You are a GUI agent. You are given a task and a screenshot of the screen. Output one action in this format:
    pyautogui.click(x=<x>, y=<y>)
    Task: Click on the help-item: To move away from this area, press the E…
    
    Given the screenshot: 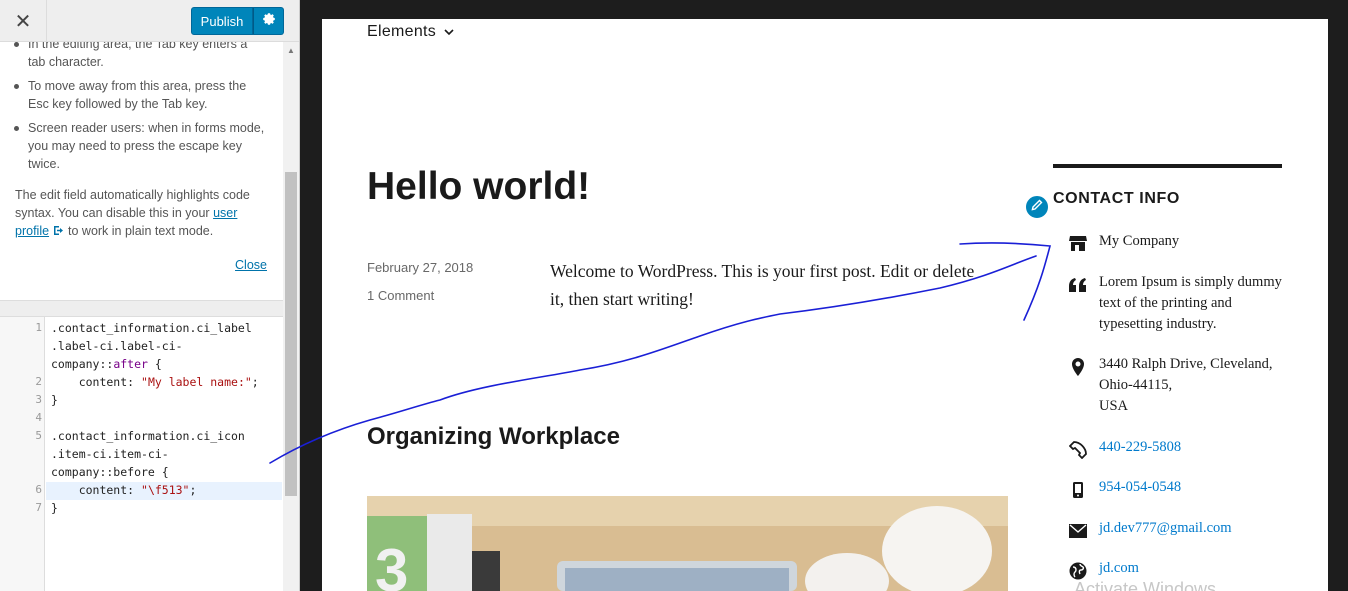 What is the action you would take?
    pyautogui.click(x=141, y=95)
    